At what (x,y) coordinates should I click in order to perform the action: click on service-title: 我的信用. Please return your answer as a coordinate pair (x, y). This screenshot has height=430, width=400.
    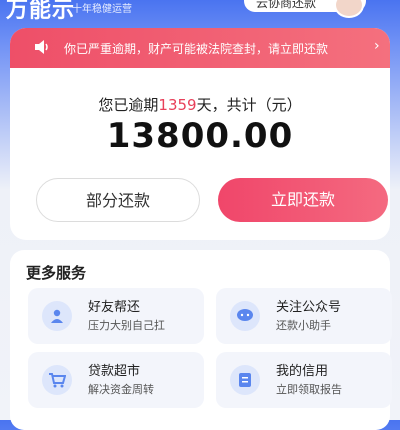
    Looking at the image, I should click on (302, 371).